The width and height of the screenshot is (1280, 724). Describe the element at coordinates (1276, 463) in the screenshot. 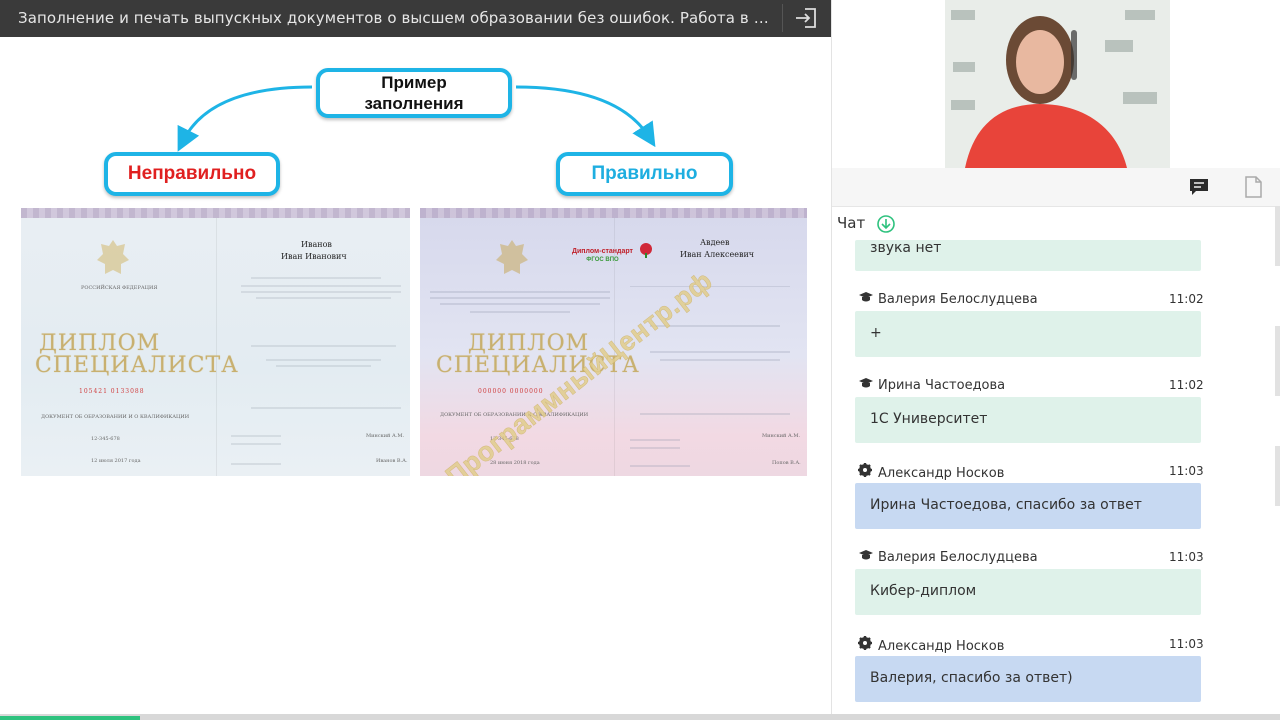

I see `scrollbar-edge` at that location.